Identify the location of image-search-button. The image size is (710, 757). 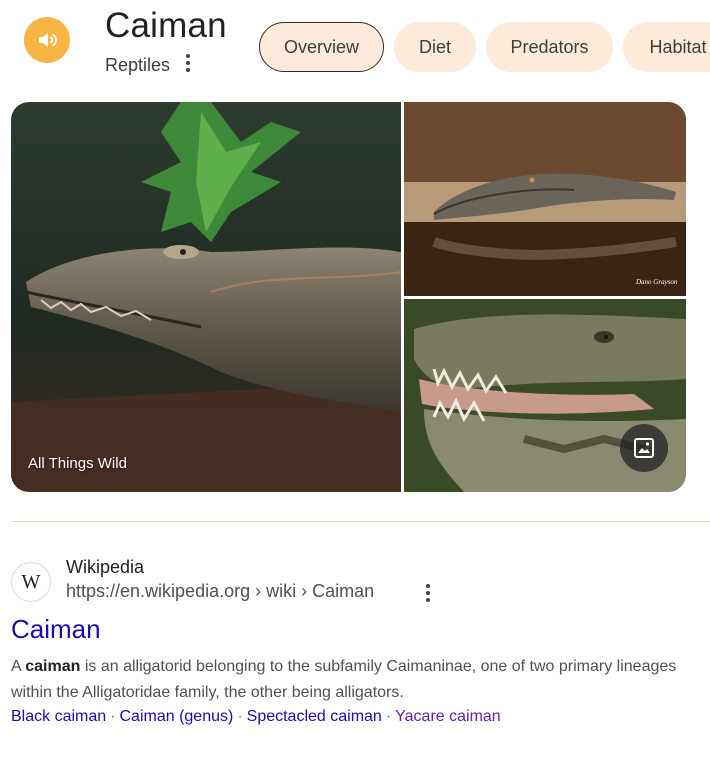
(644, 448).